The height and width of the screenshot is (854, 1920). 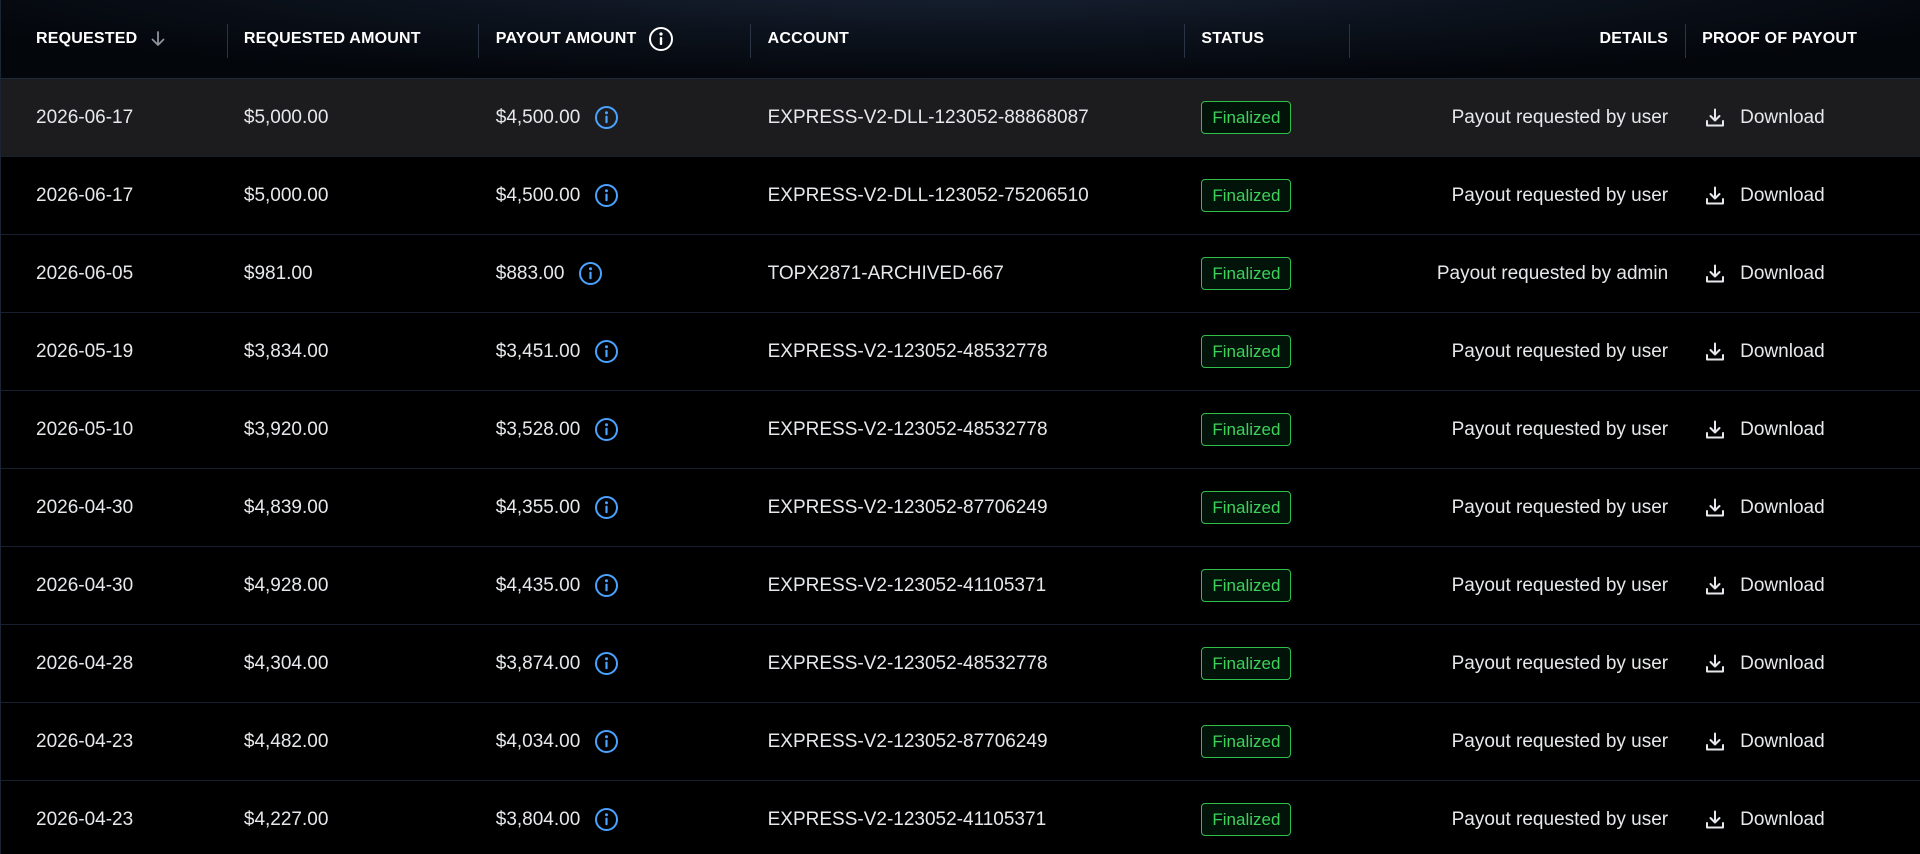 I want to click on account-id: EXPRESS-V2-DLL-123052-88868087, so click(x=928, y=117).